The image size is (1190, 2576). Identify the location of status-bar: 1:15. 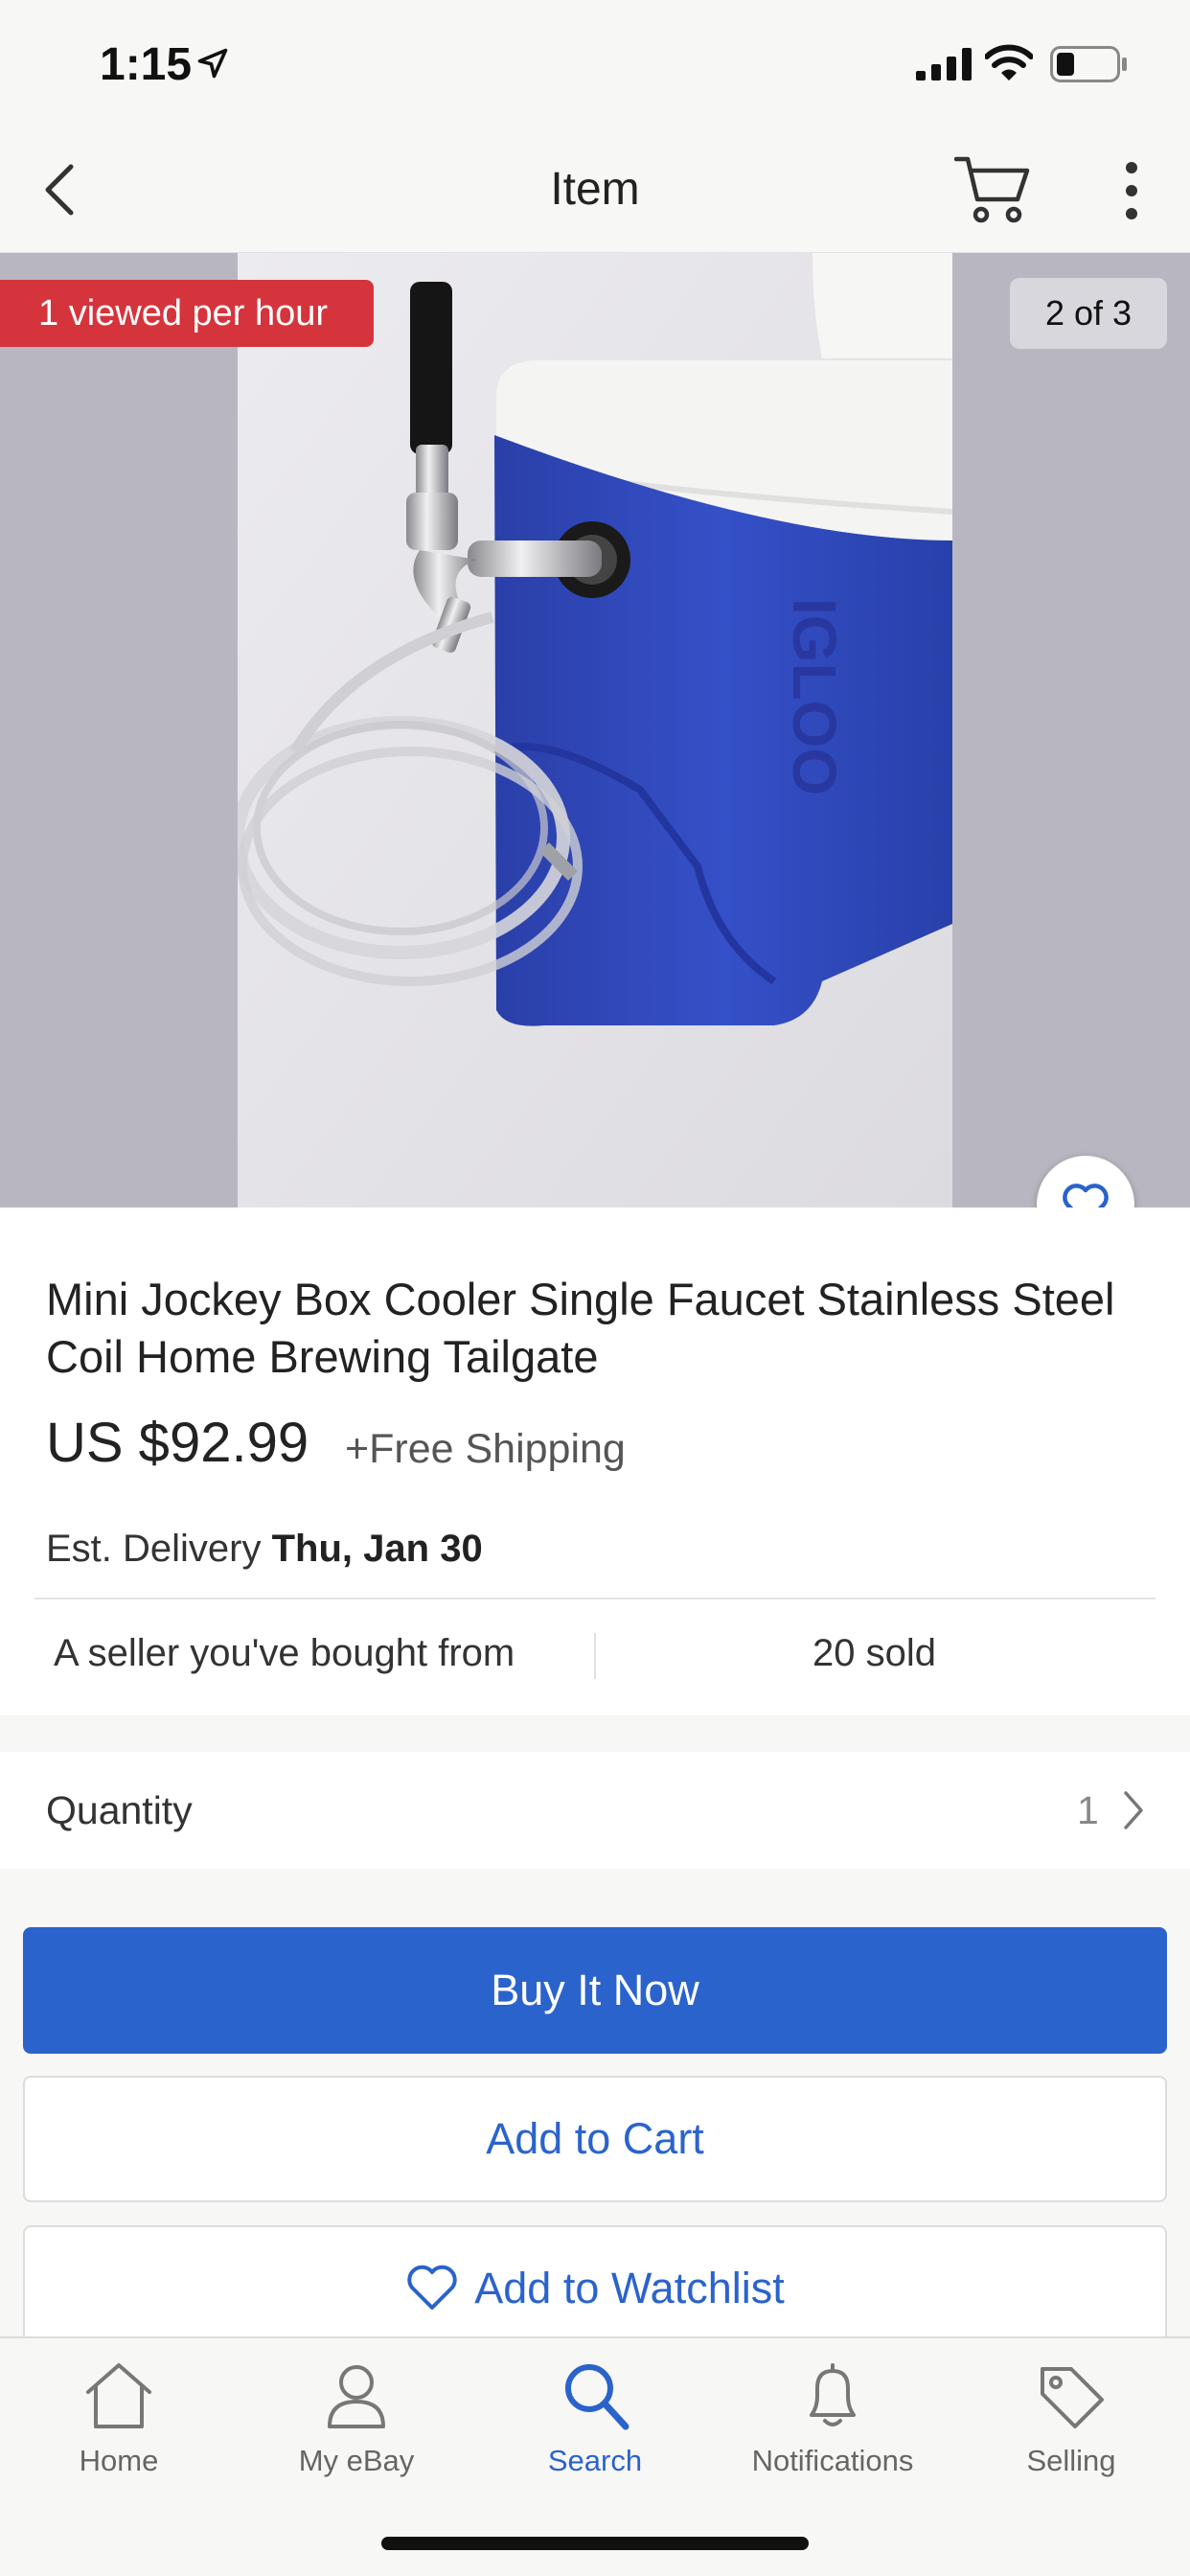
(595, 63).